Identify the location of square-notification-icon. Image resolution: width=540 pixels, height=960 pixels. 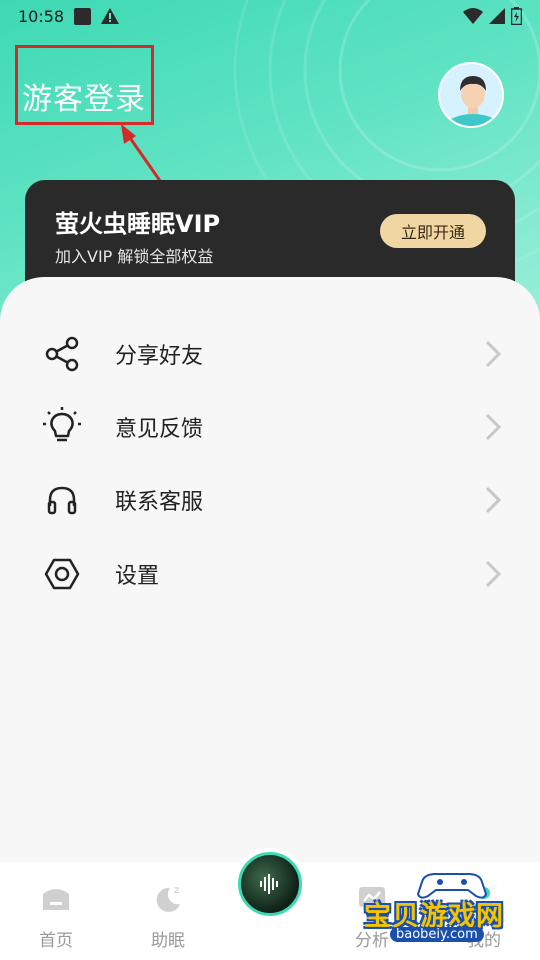
(83, 16).